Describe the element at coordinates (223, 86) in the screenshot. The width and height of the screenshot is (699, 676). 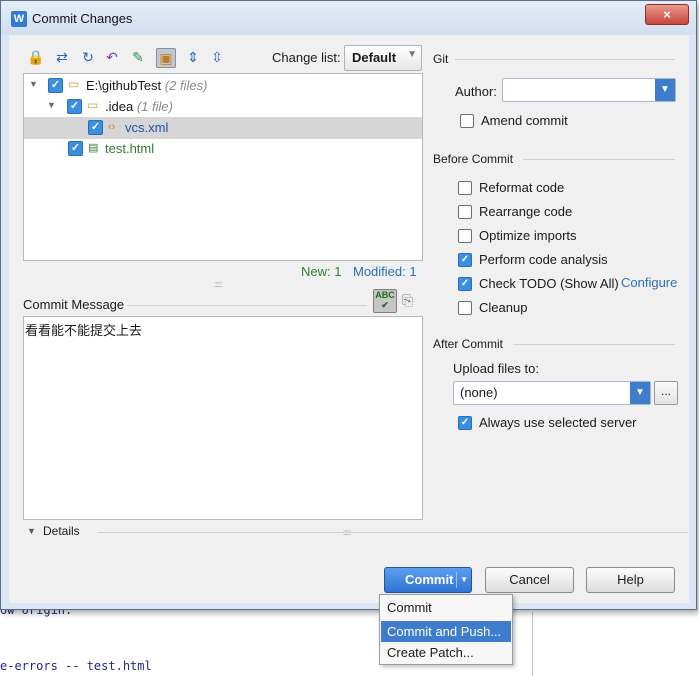
I see `tree-row-root: ▼ ✓ ▭ E:\githubTest (2 files)` at that location.